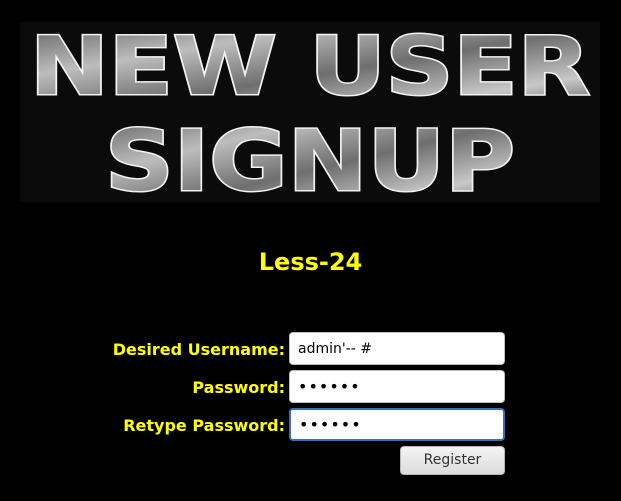  What do you see at coordinates (238, 387) in the screenshot?
I see `password-label: Password:` at bounding box center [238, 387].